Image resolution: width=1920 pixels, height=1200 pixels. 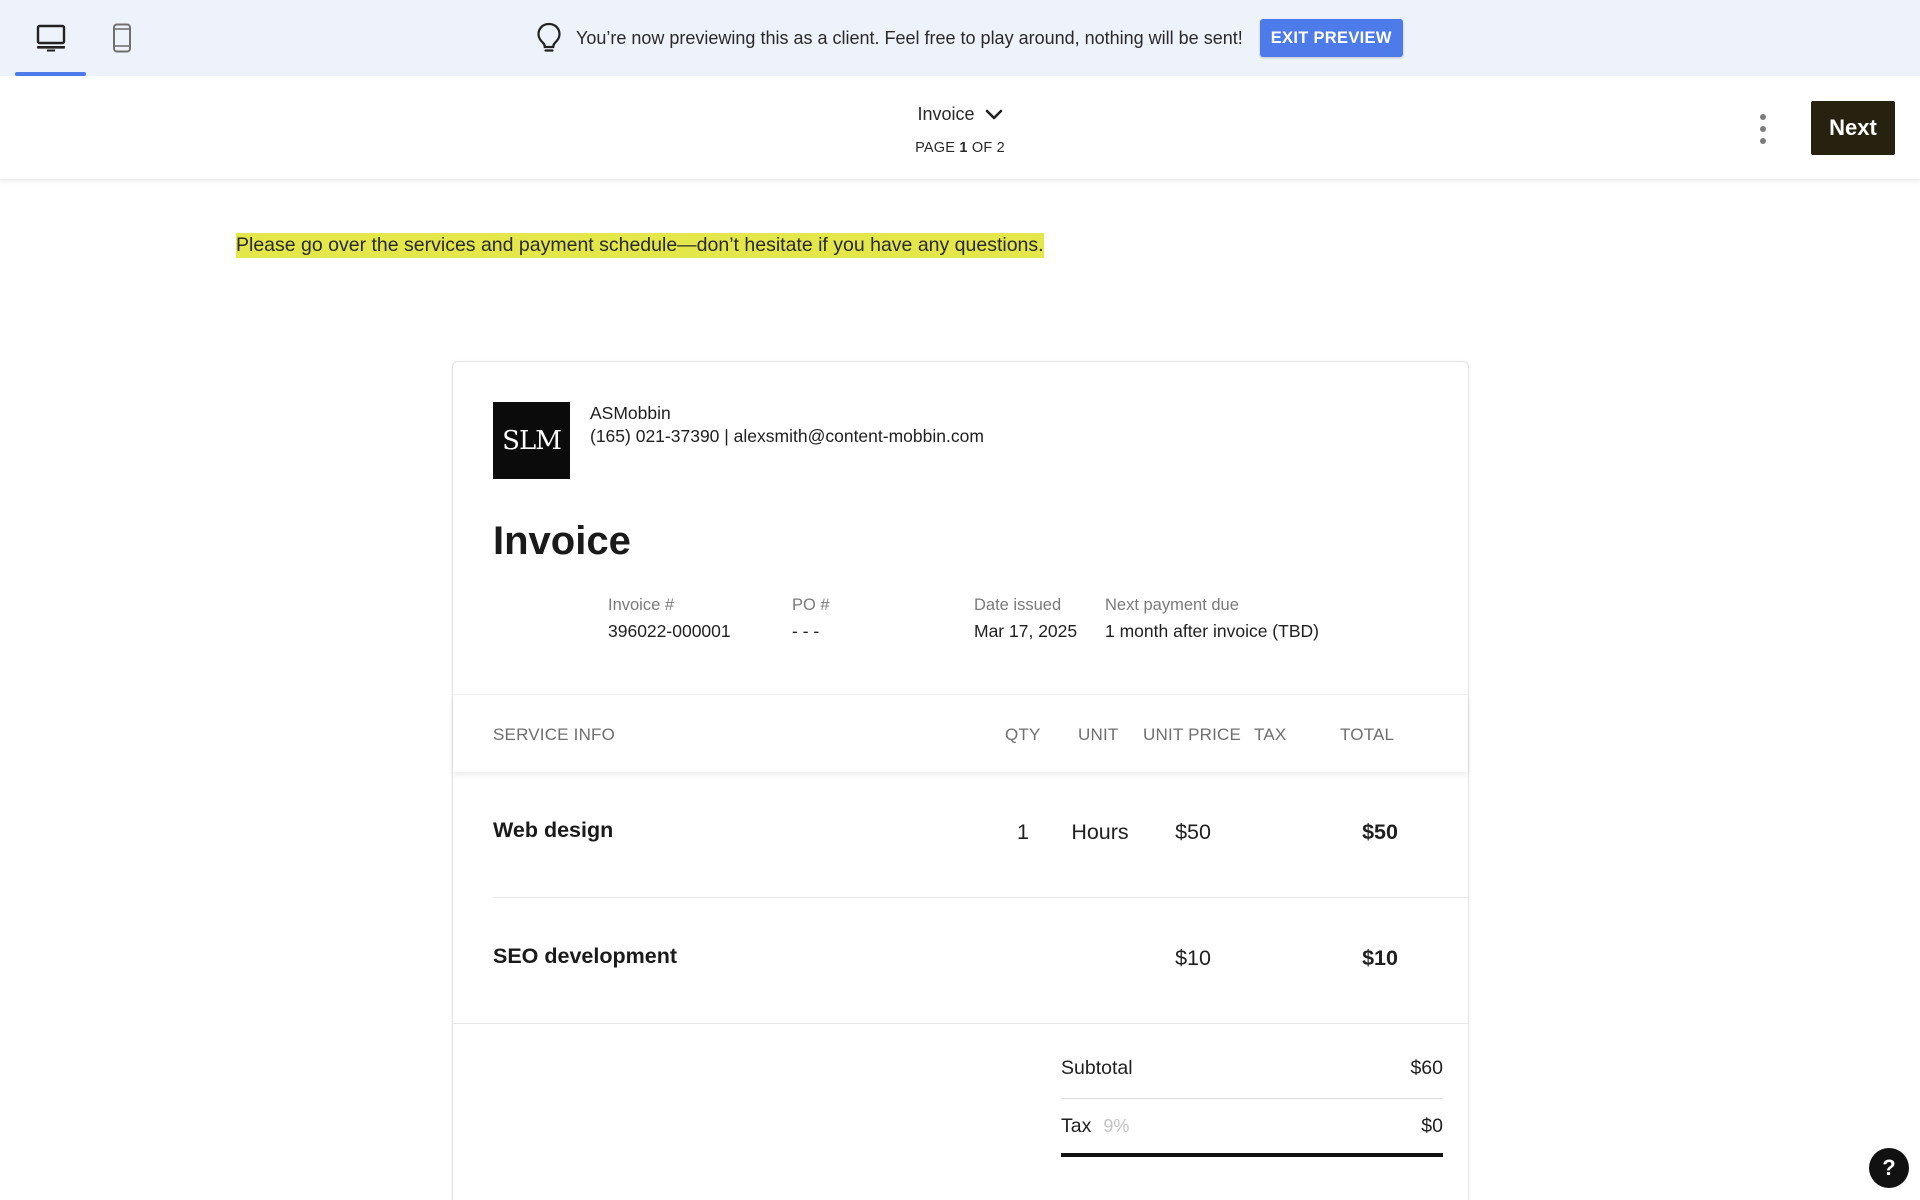 What do you see at coordinates (1192, 734) in the screenshot?
I see `column-unit-price: UNIT PRICE` at bounding box center [1192, 734].